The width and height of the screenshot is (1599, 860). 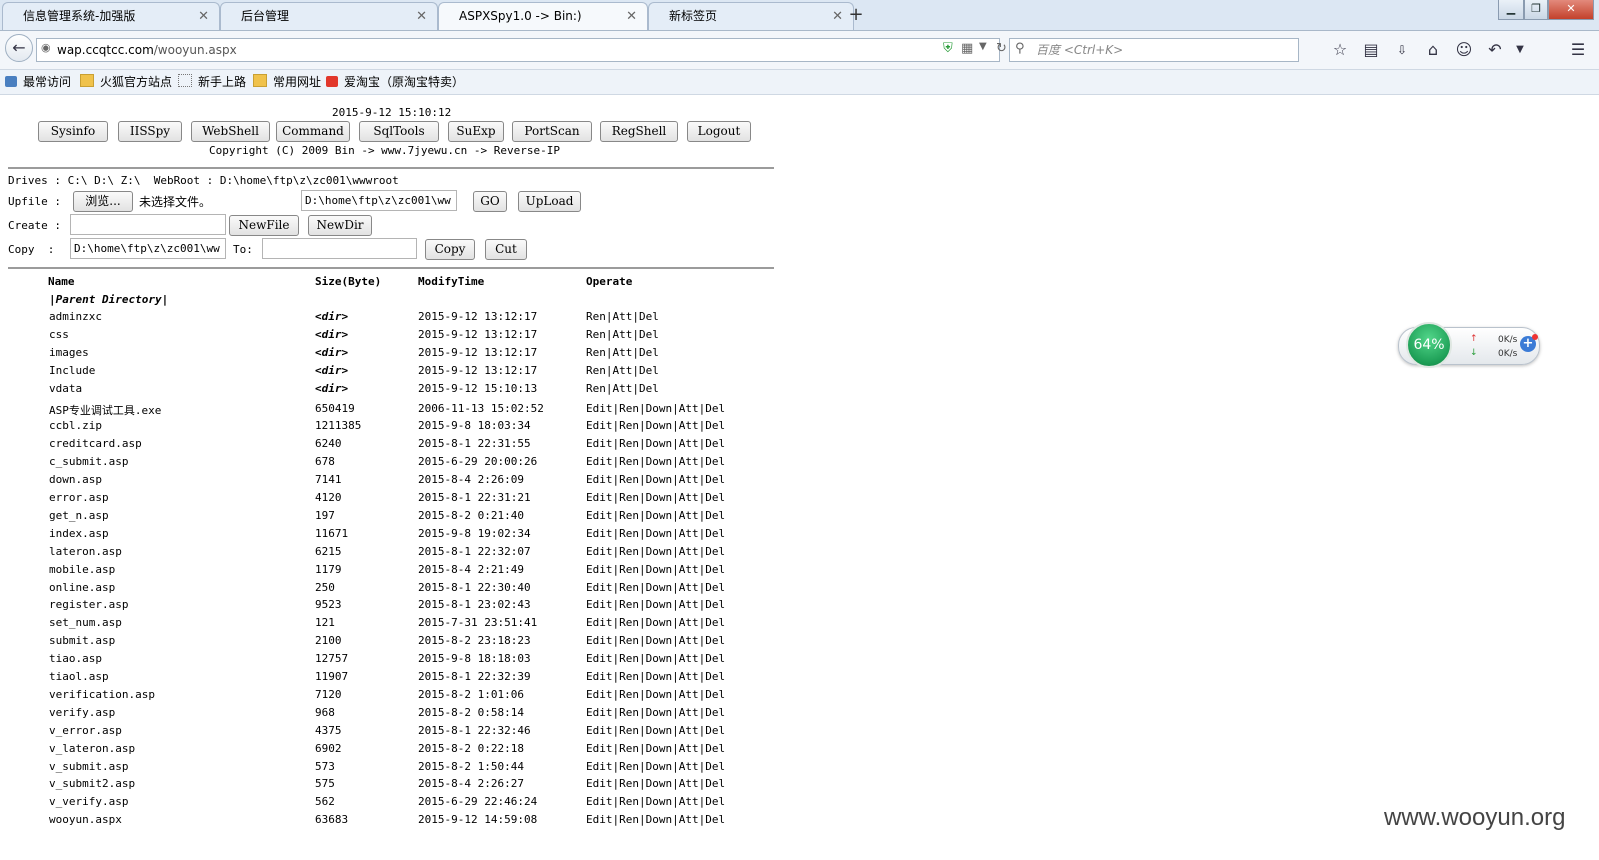 What do you see at coordinates (287, 82) in the screenshot?
I see `bookmark-common-sites: 常用网址` at bounding box center [287, 82].